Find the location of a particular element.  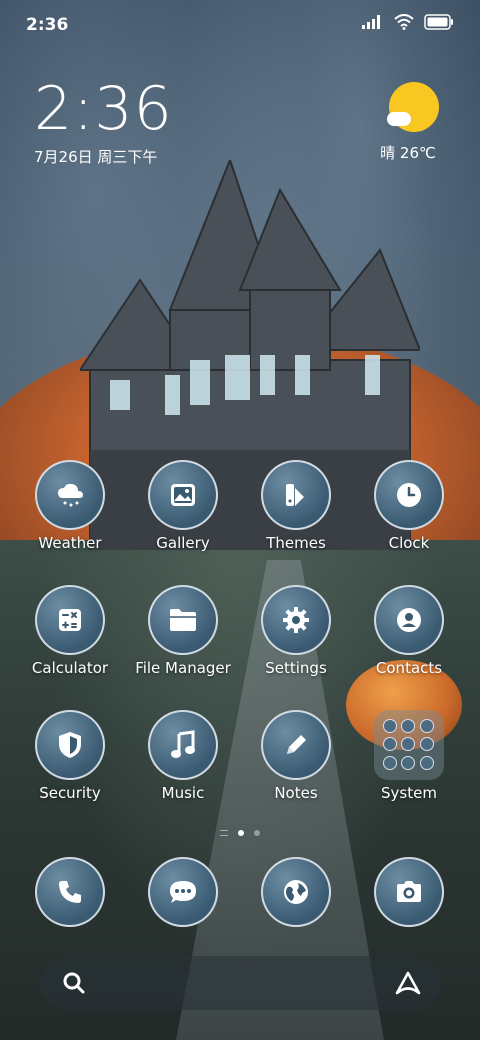

weather-icon is located at coordinates (70, 495).